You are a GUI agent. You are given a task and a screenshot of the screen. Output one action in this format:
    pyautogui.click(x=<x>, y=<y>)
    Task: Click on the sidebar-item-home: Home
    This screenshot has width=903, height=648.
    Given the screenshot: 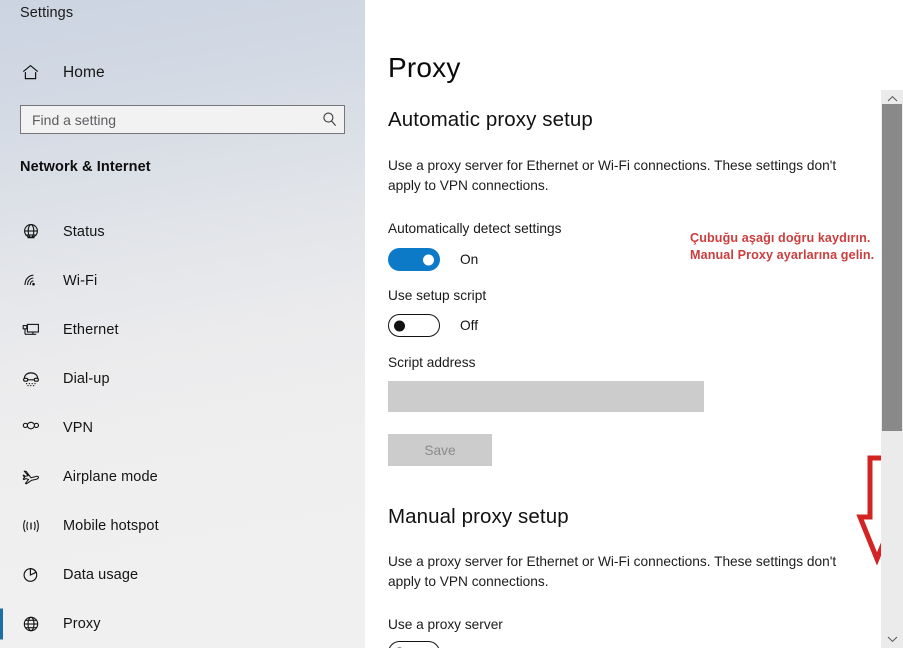 What is the action you would take?
    pyautogui.click(x=182, y=72)
    